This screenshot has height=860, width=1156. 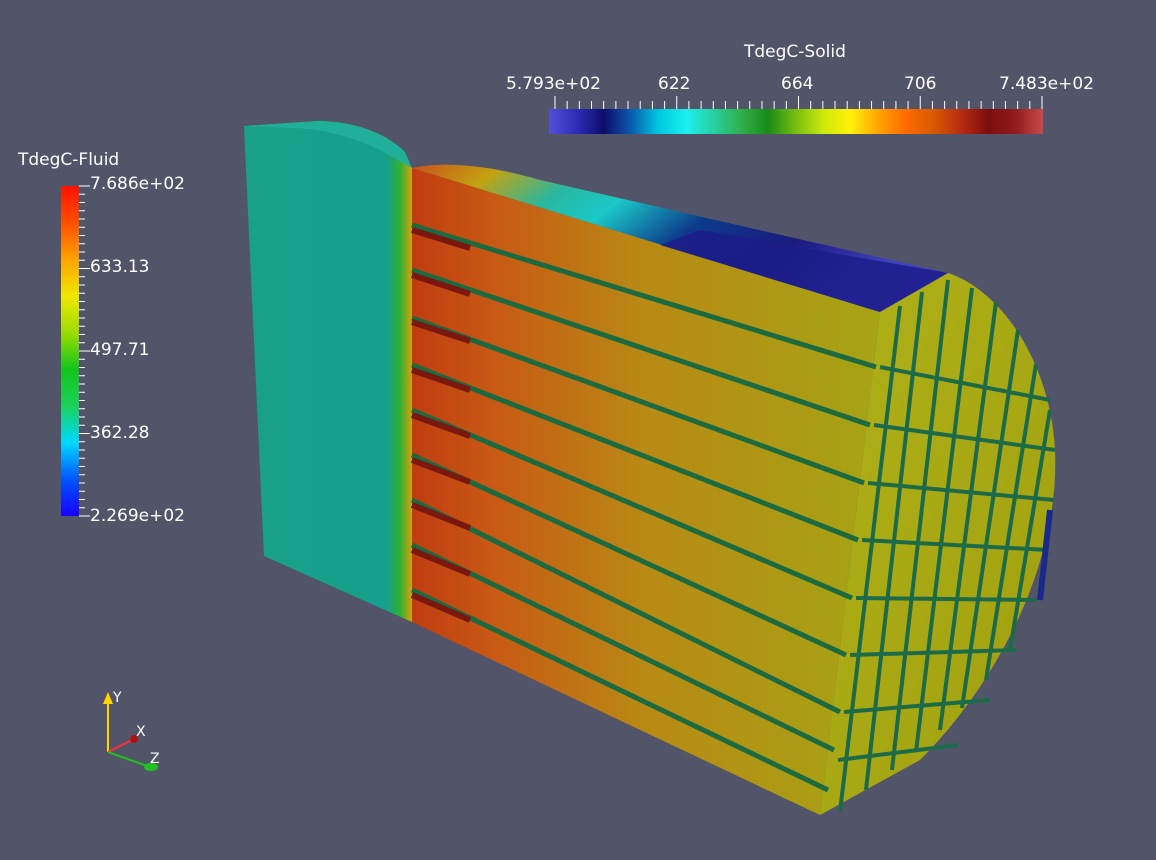 What do you see at coordinates (138, 184) in the screenshot?
I see `fluid-tick-label: 7.686e+02` at bounding box center [138, 184].